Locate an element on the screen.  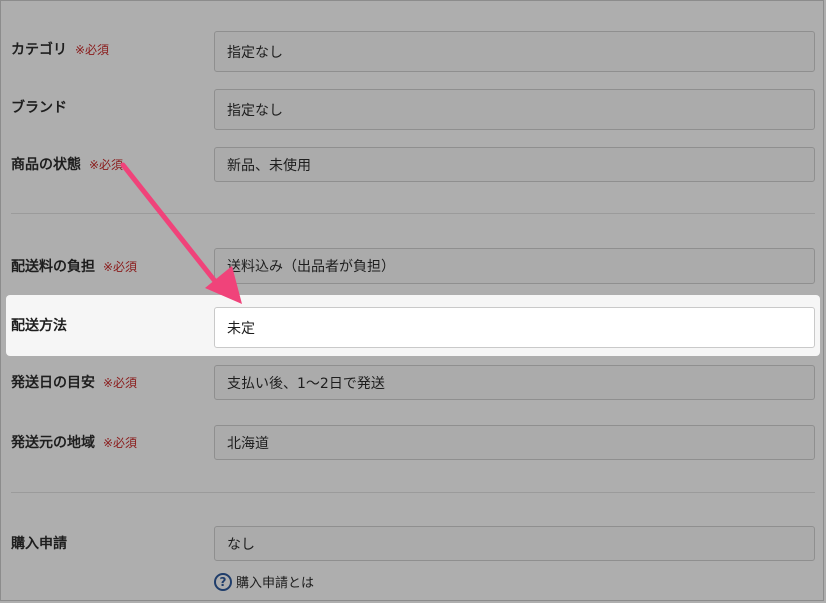
purchase-request-field: なし is located at coordinates (514, 543).